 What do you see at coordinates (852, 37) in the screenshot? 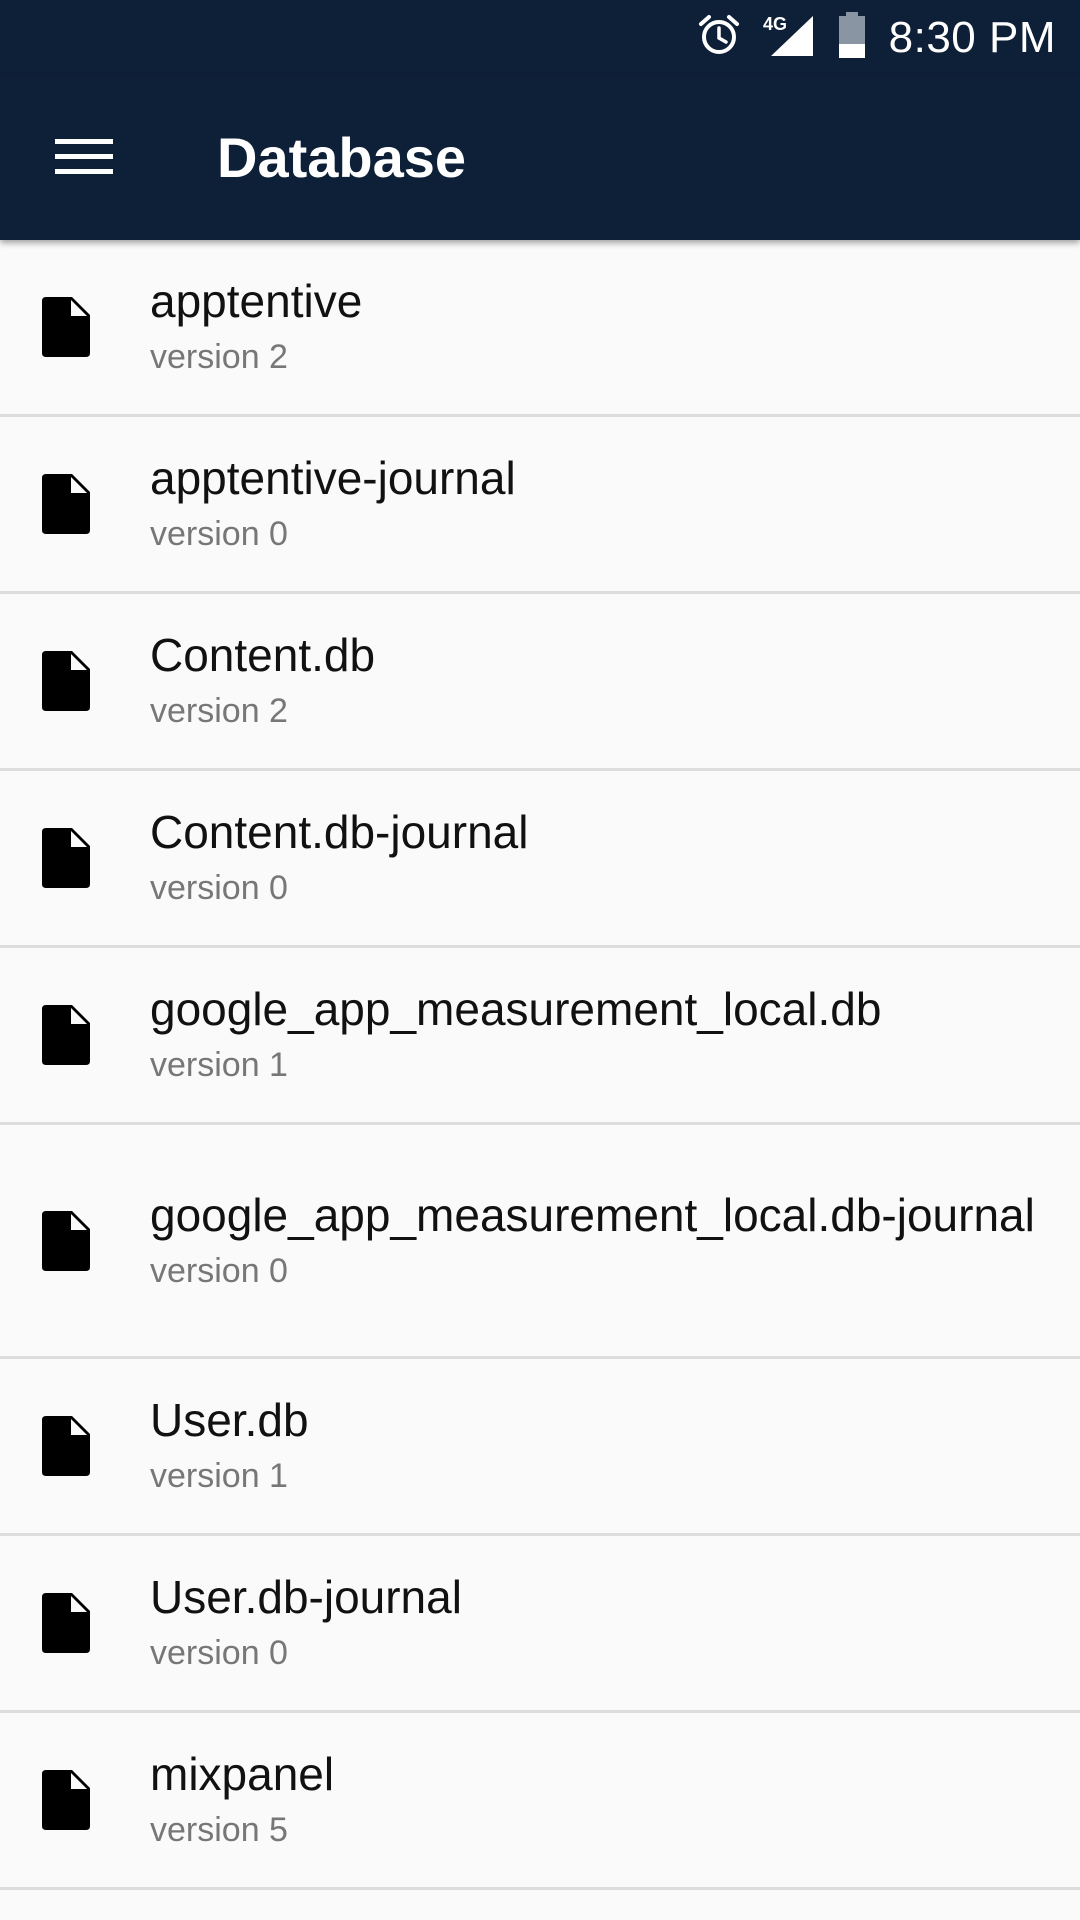
I see `battery-icon` at bounding box center [852, 37].